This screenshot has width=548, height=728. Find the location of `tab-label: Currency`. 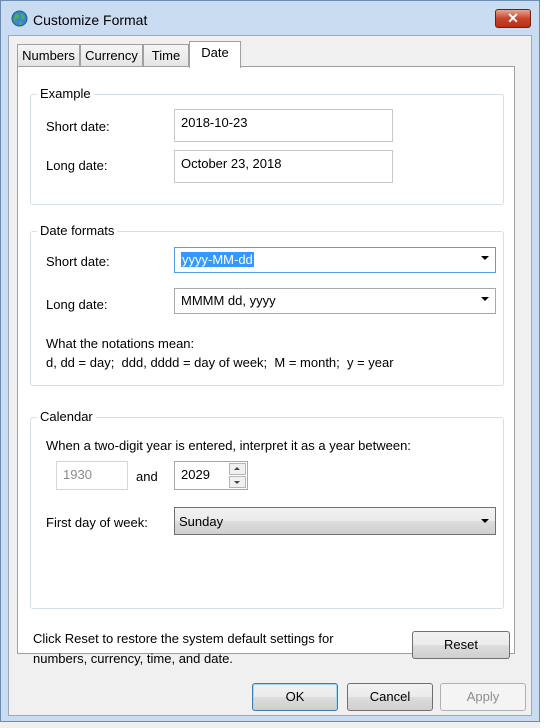

tab-label: Currency is located at coordinates (111, 55).